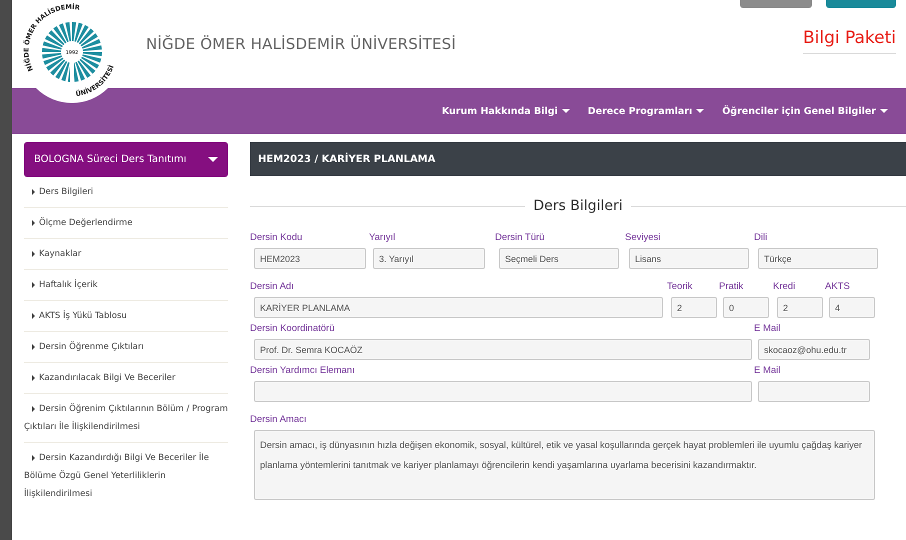 This screenshot has width=906, height=540. Describe the element at coordinates (126, 316) in the screenshot. I see `sidebar-link: AKTS İş Yükü Tablosu` at that location.